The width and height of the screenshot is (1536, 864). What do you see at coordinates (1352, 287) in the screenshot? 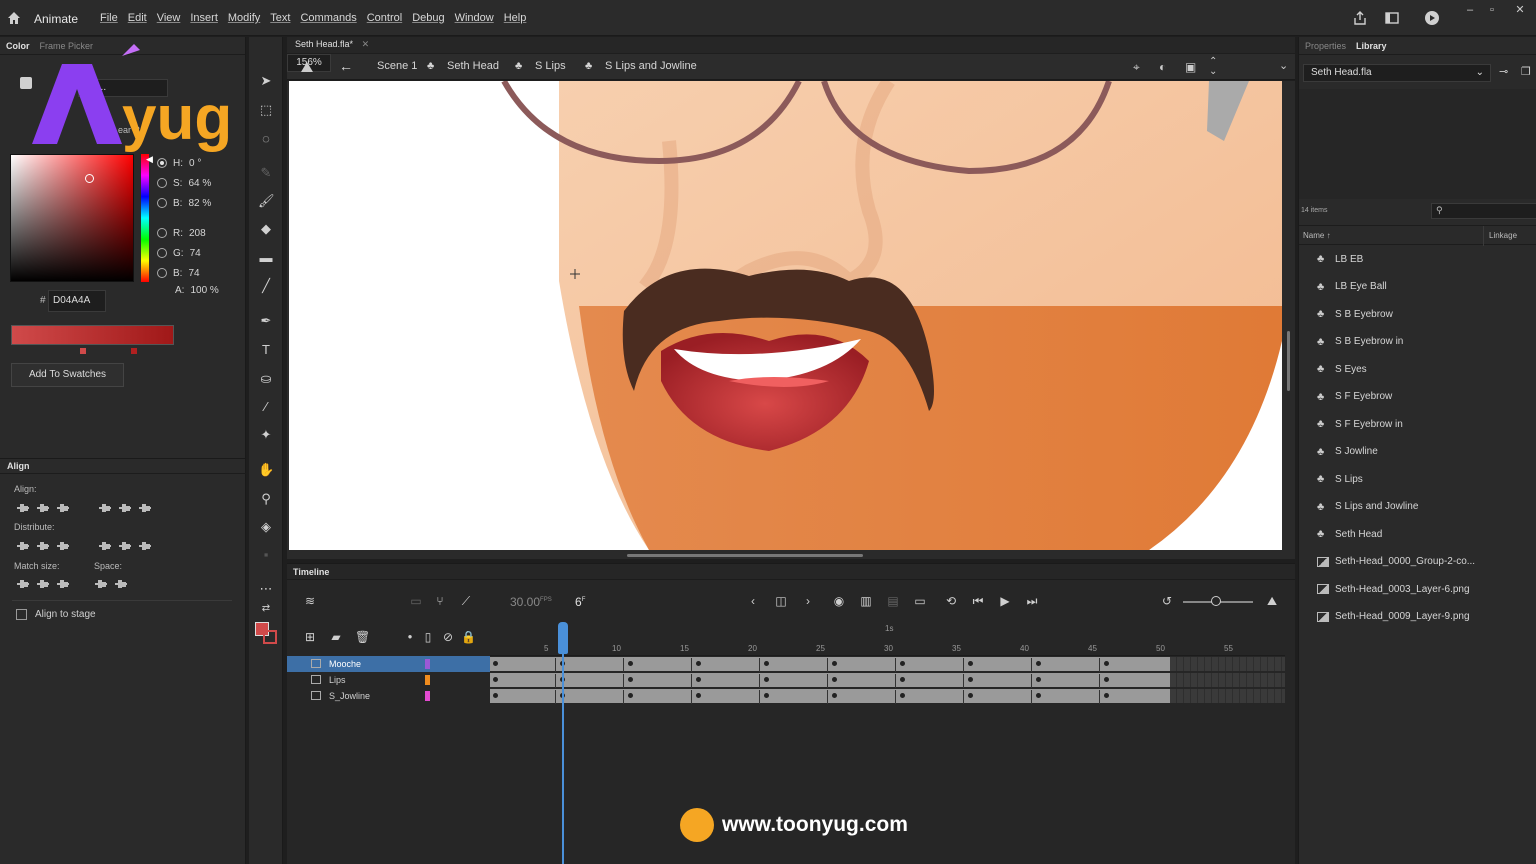
I see `library-item: ♣ LB Eye Ball` at bounding box center [1352, 287].